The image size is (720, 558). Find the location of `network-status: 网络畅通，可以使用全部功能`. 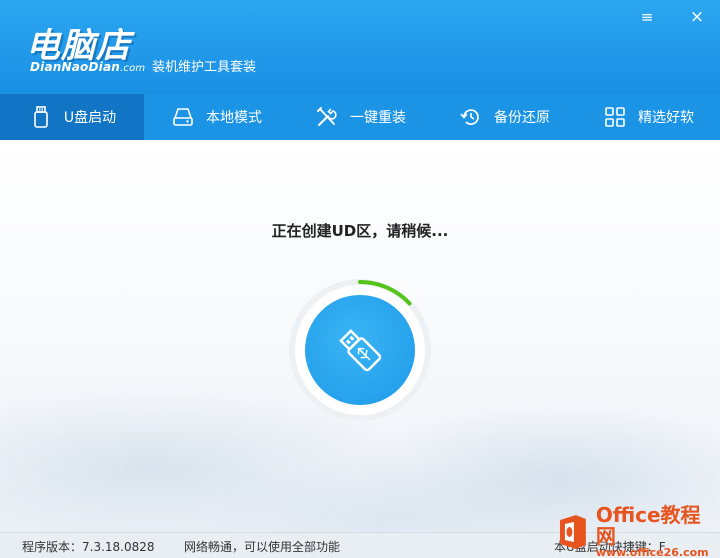

network-status: 网络畅通，可以使用全部功能 is located at coordinates (262, 547).